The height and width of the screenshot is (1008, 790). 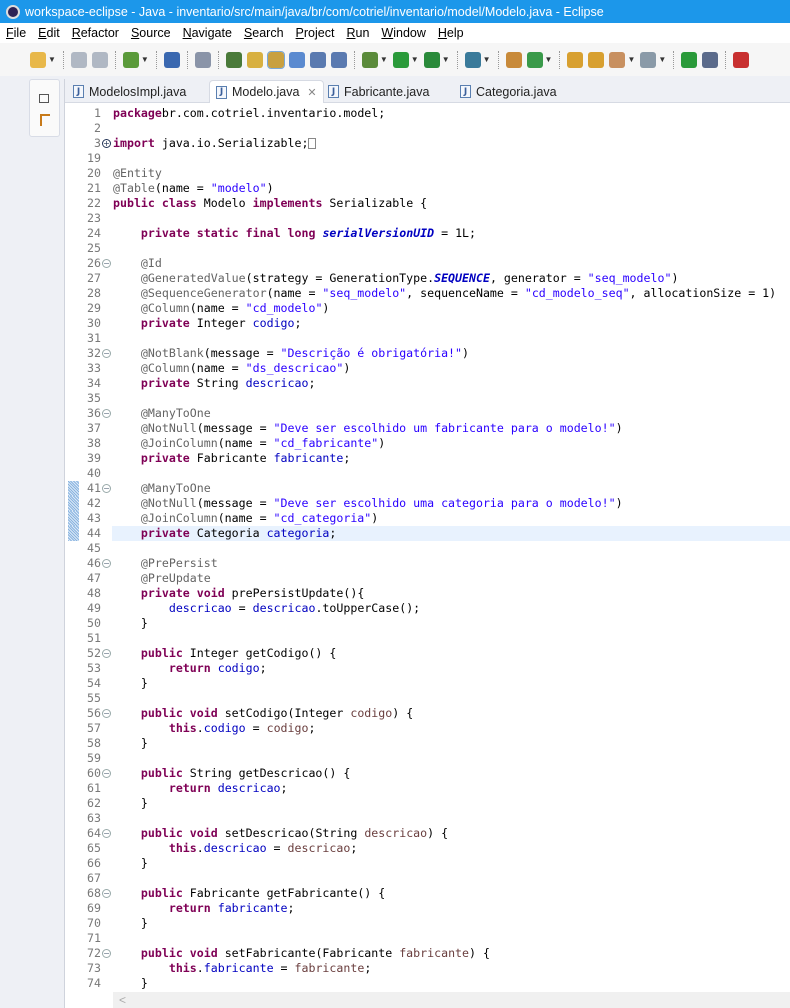 I want to click on debug-icon, so click(x=369, y=59).